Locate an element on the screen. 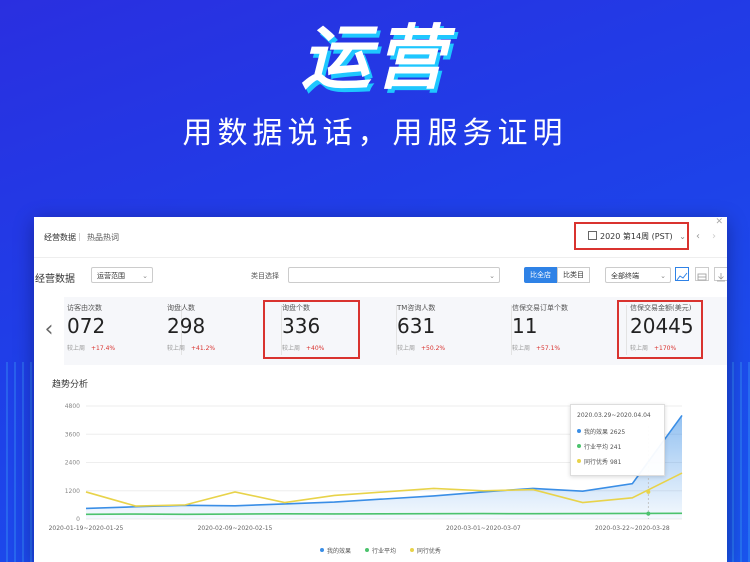 This screenshot has height=562, width=750. trend-title: 趋势分析 is located at coordinates (70, 385).